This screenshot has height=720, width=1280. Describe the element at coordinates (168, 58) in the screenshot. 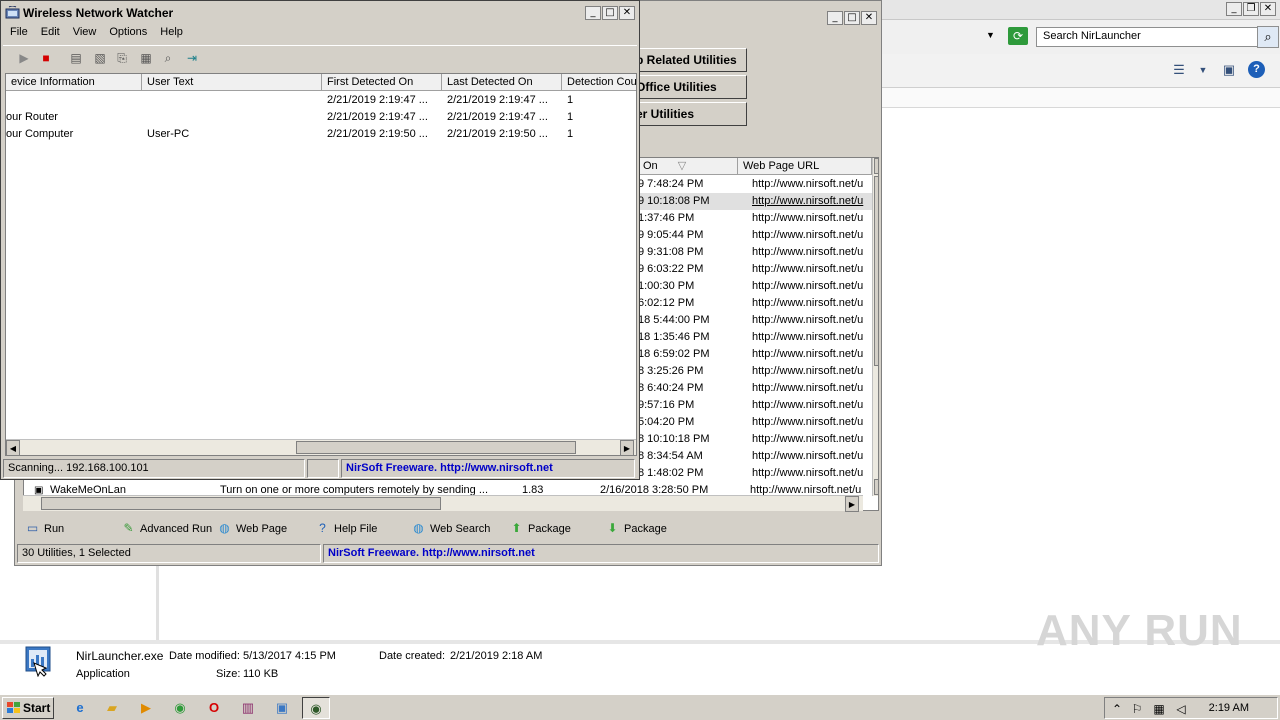

I see `find-icon: ⌕` at that location.